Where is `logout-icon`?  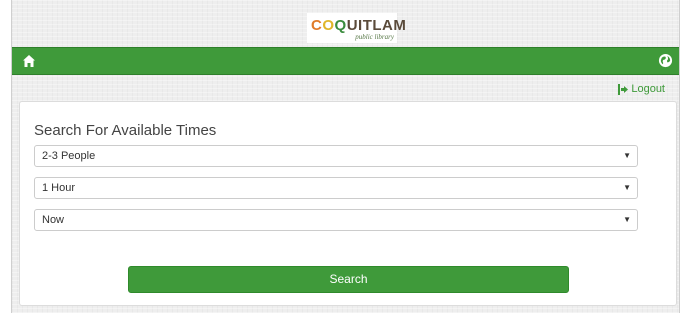 logout-icon is located at coordinates (623, 89).